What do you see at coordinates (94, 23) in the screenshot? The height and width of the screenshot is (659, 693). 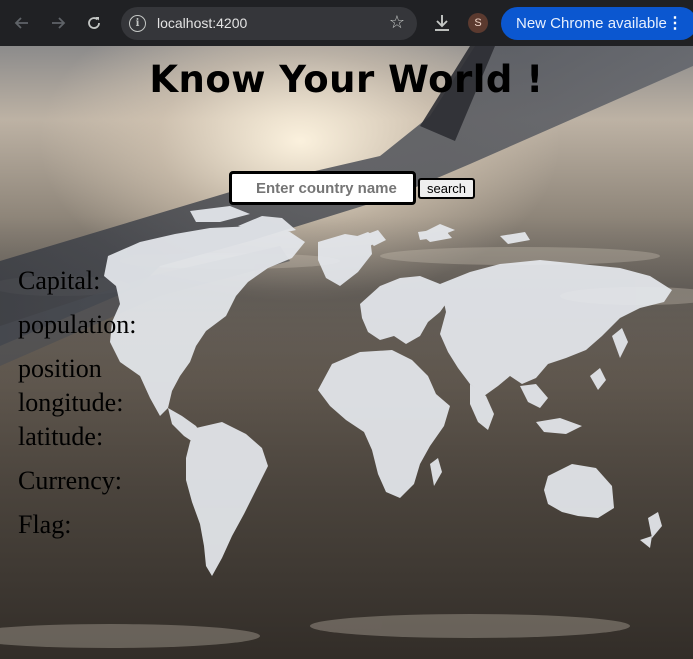 I see `reload-icon` at bounding box center [94, 23].